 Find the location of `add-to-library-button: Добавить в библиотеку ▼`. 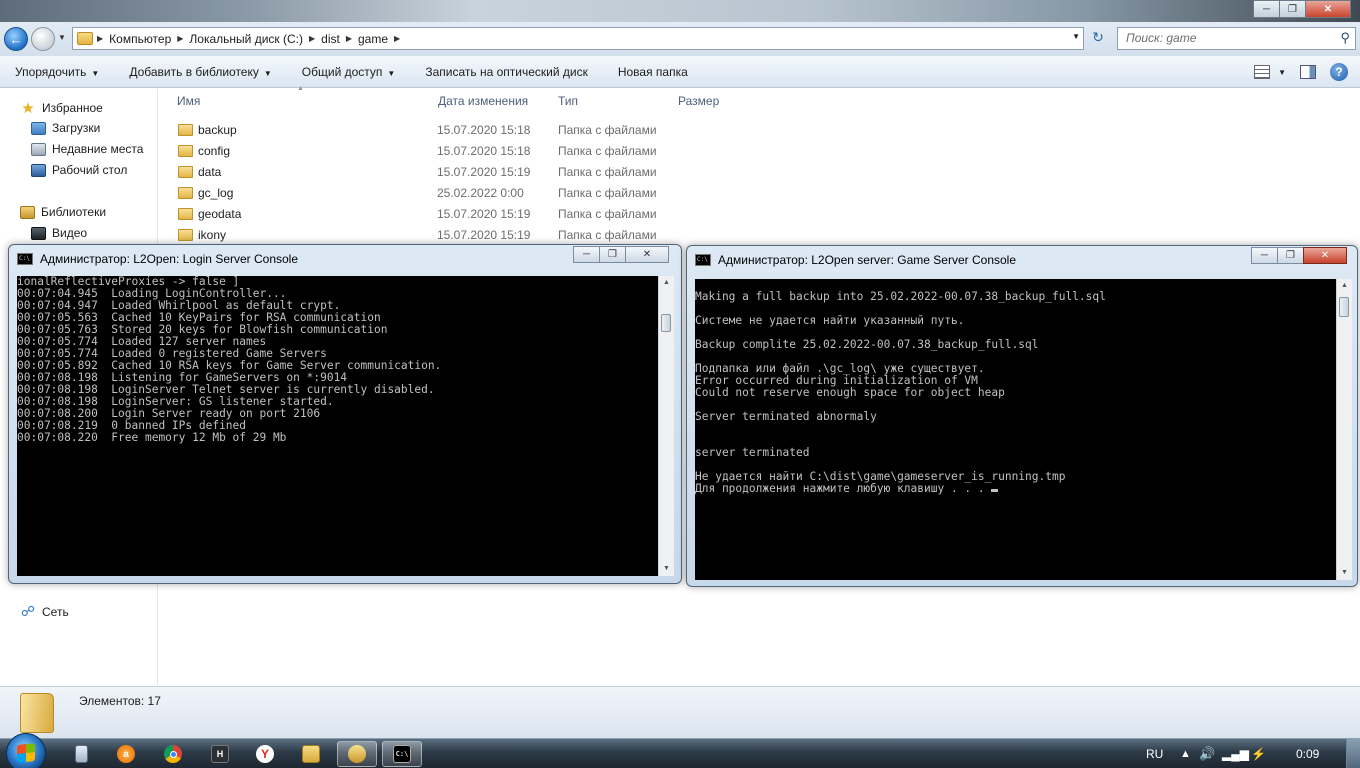

add-to-library-button: Добавить в библиотеку ▼ is located at coordinates (200, 72).